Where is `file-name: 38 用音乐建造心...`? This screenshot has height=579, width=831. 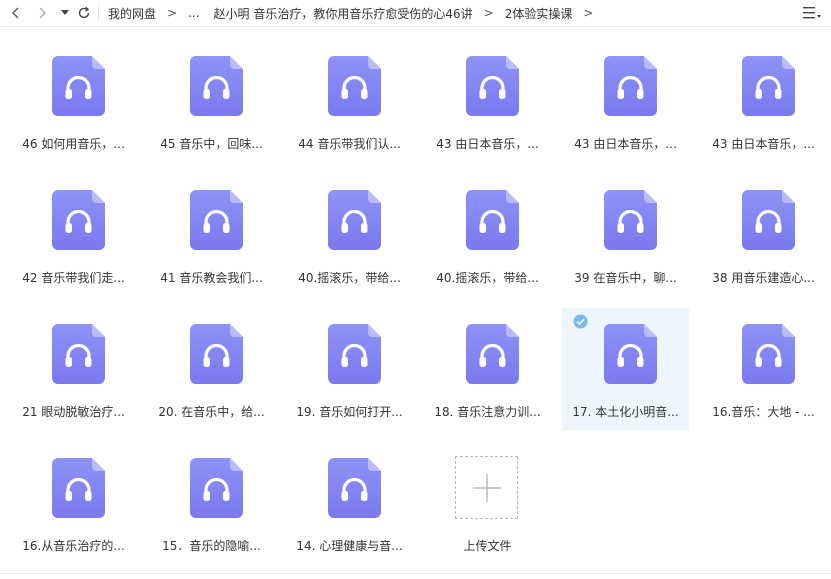
file-name: 38 用音乐建造心... is located at coordinates (763, 278).